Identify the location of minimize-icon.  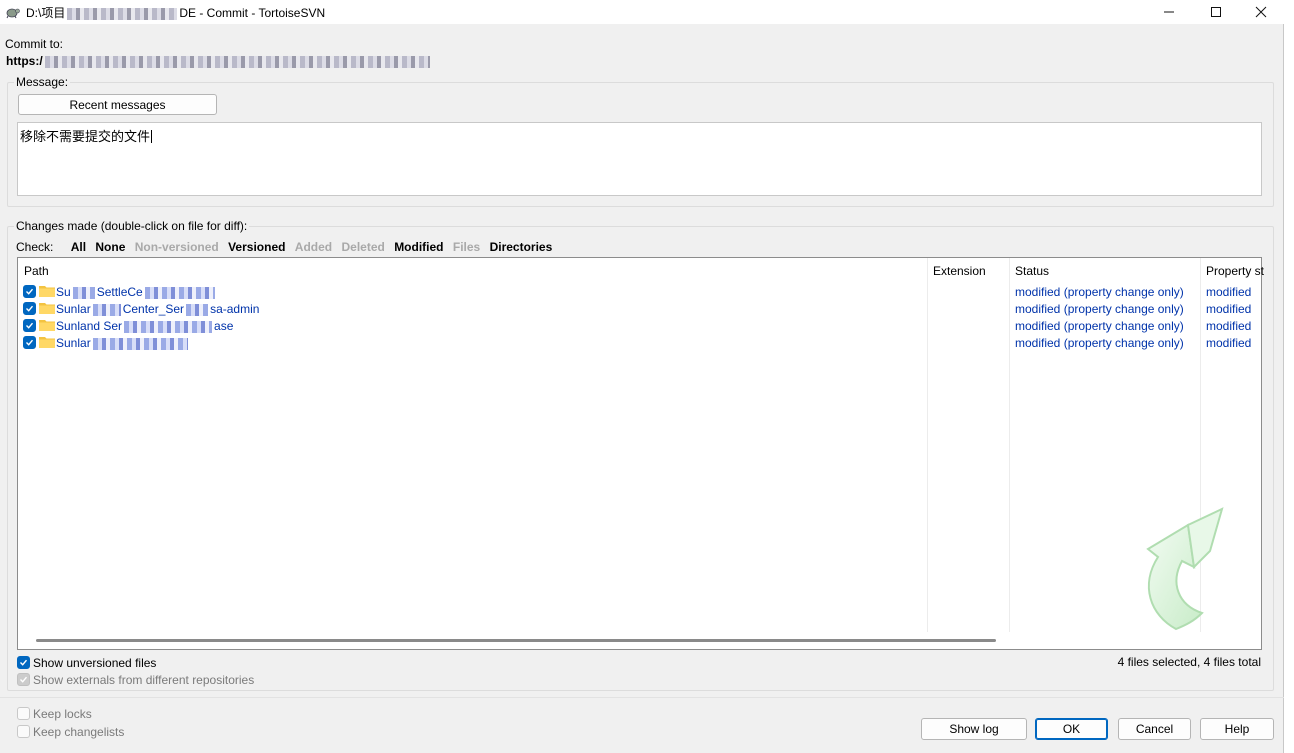
(1169, 12).